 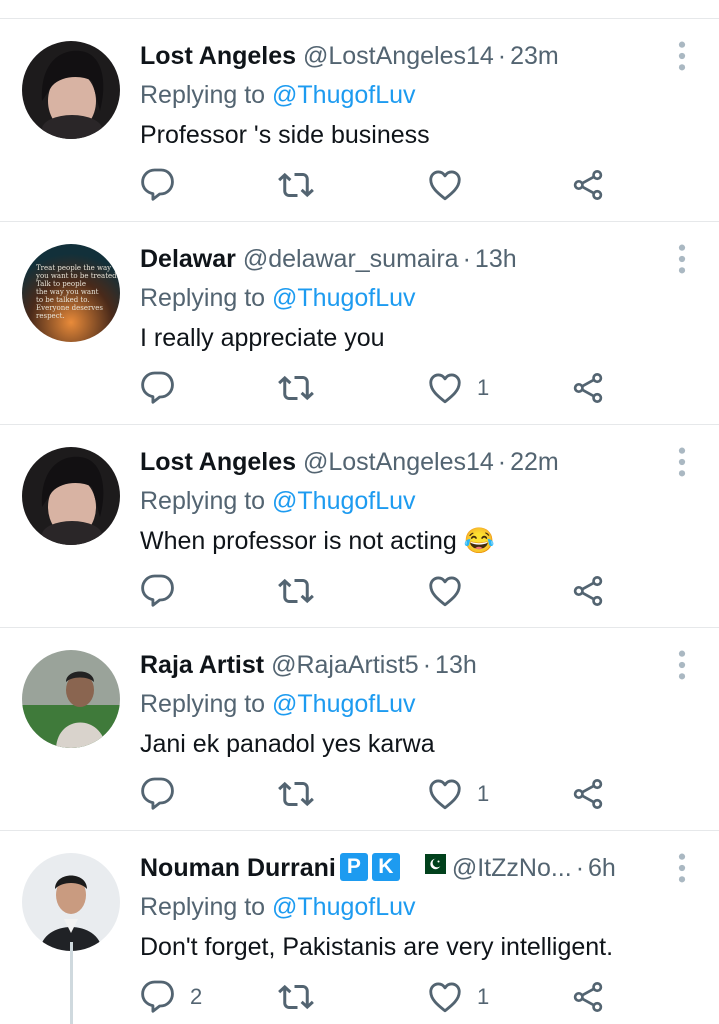 I want to click on avatar-text: Talk to people, so click(x=61, y=284).